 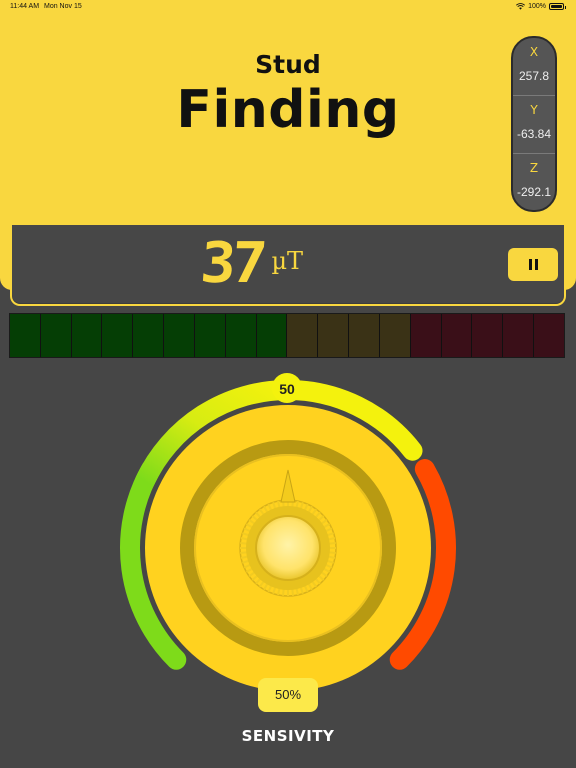 I want to click on axis-readout-panel: X 257.8 Y -63.84 Z -292.1, so click(x=534, y=124).